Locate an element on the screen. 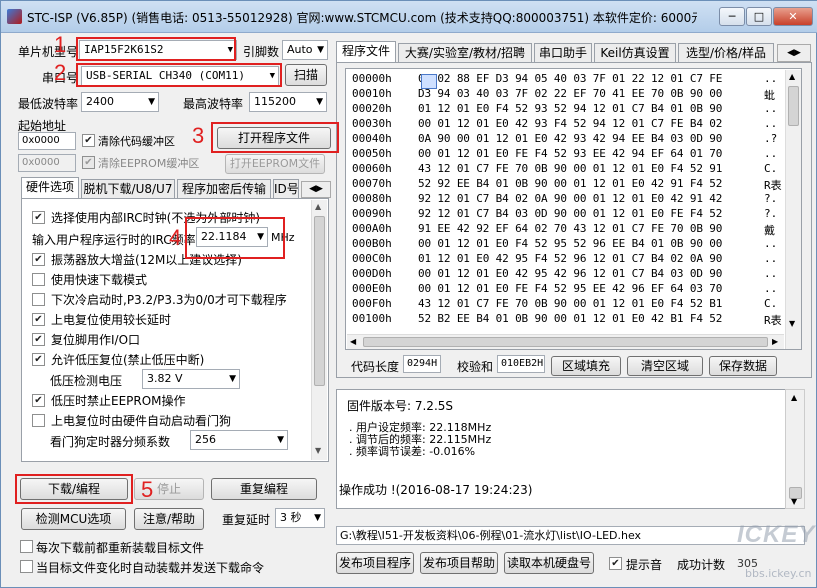  tab-selection-price: 选型/价格/样品 is located at coordinates (726, 53).